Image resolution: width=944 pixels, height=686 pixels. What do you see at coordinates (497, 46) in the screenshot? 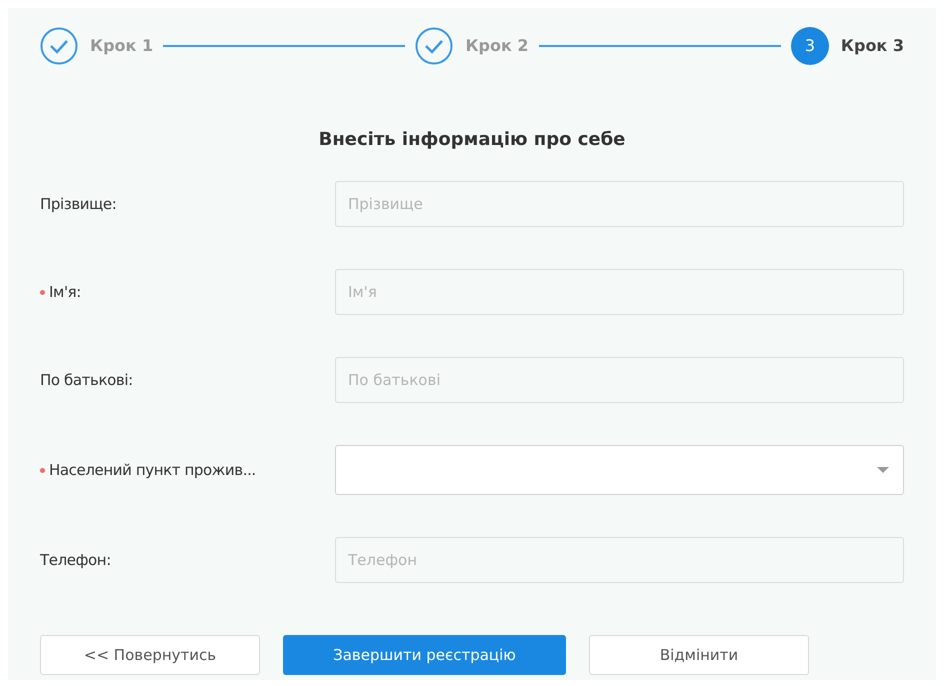
I see `step-label: Крок 2` at bounding box center [497, 46].